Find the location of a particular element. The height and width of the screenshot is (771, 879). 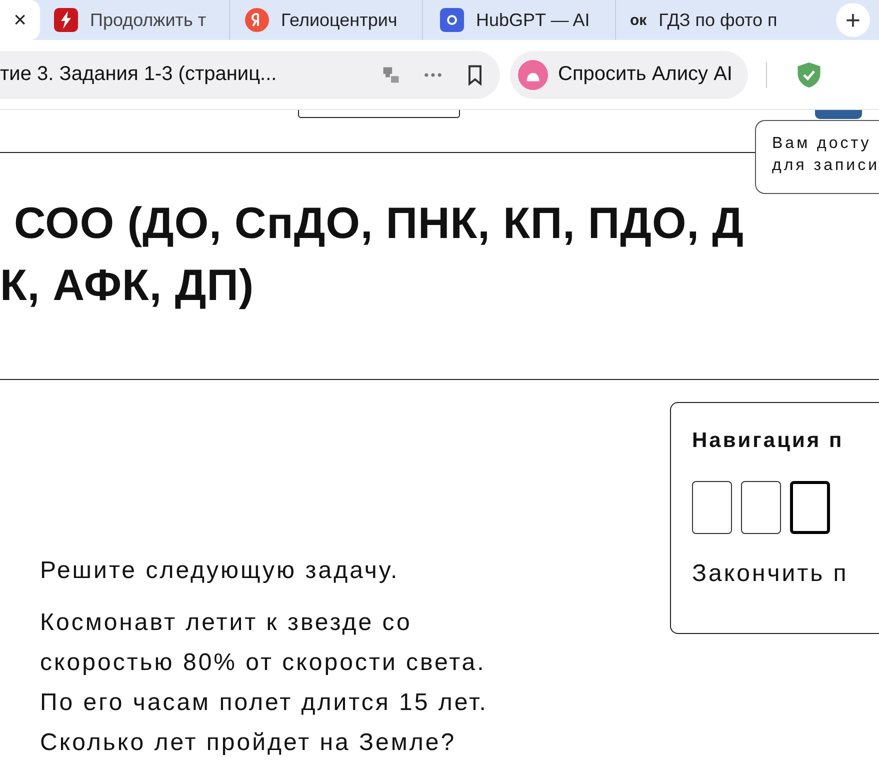

new-tab-button: + is located at coordinates (853, 20).